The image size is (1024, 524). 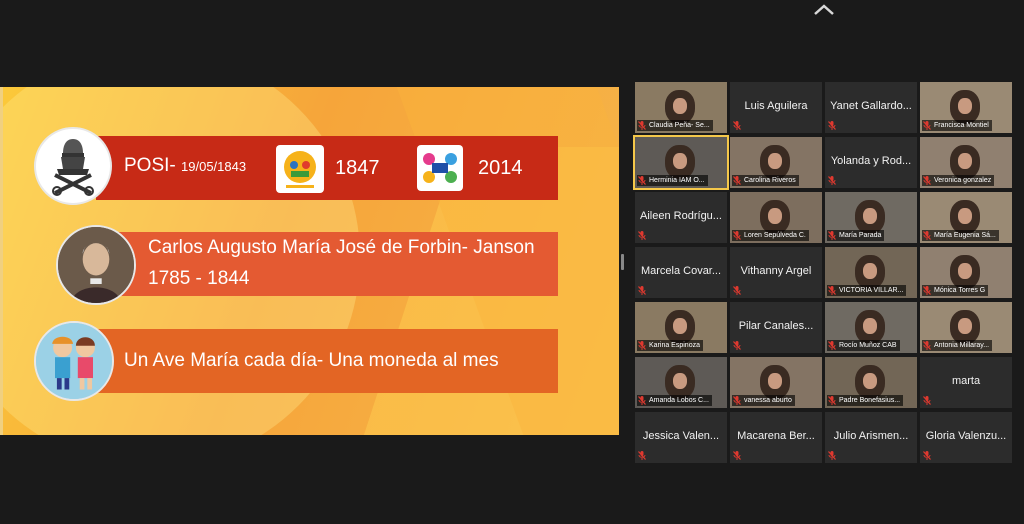 I want to click on participant-tile: marta, so click(x=966, y=382).